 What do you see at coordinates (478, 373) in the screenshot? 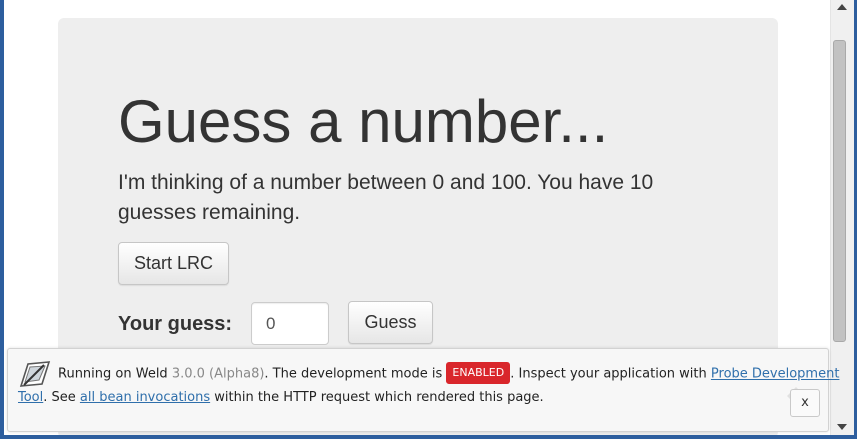
I see `enabled-badge: ENABLED` at bounding box center [478, 373].